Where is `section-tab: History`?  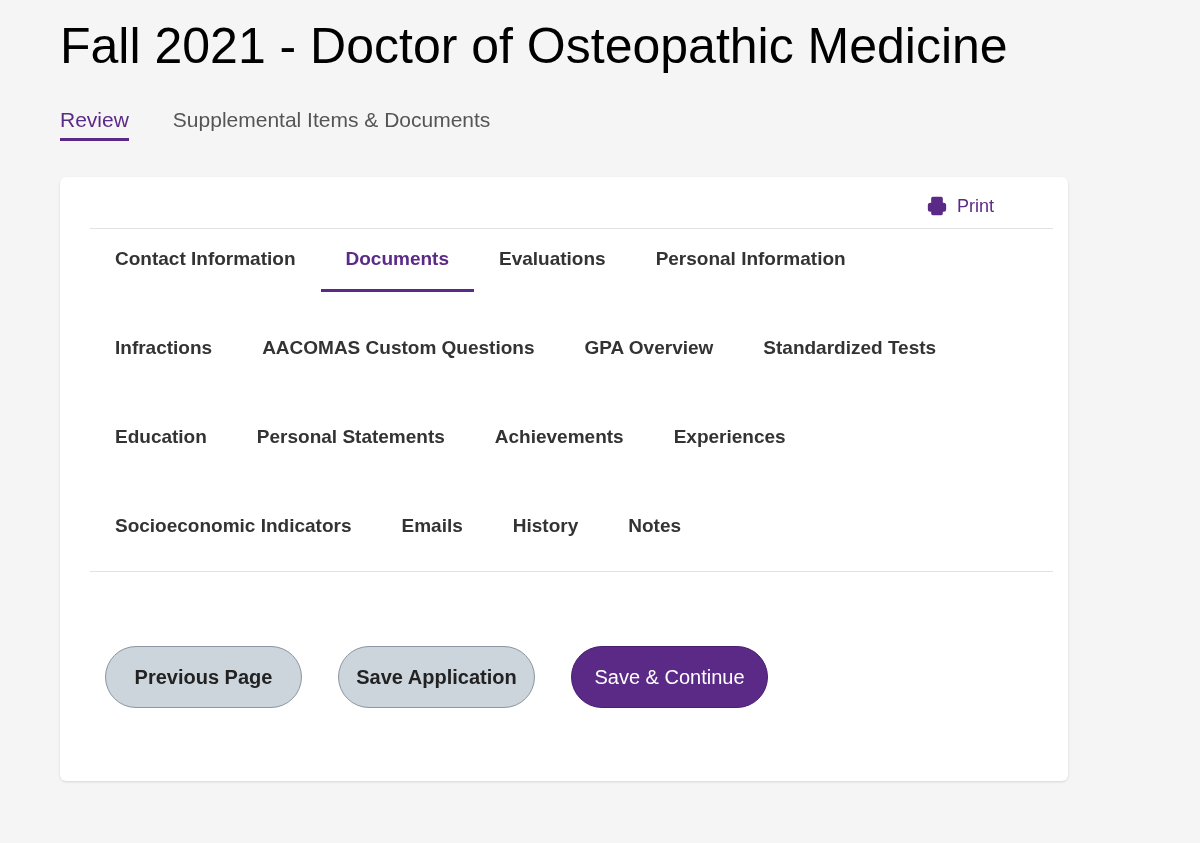 section-tab: History is located at coordinates (545, 535).